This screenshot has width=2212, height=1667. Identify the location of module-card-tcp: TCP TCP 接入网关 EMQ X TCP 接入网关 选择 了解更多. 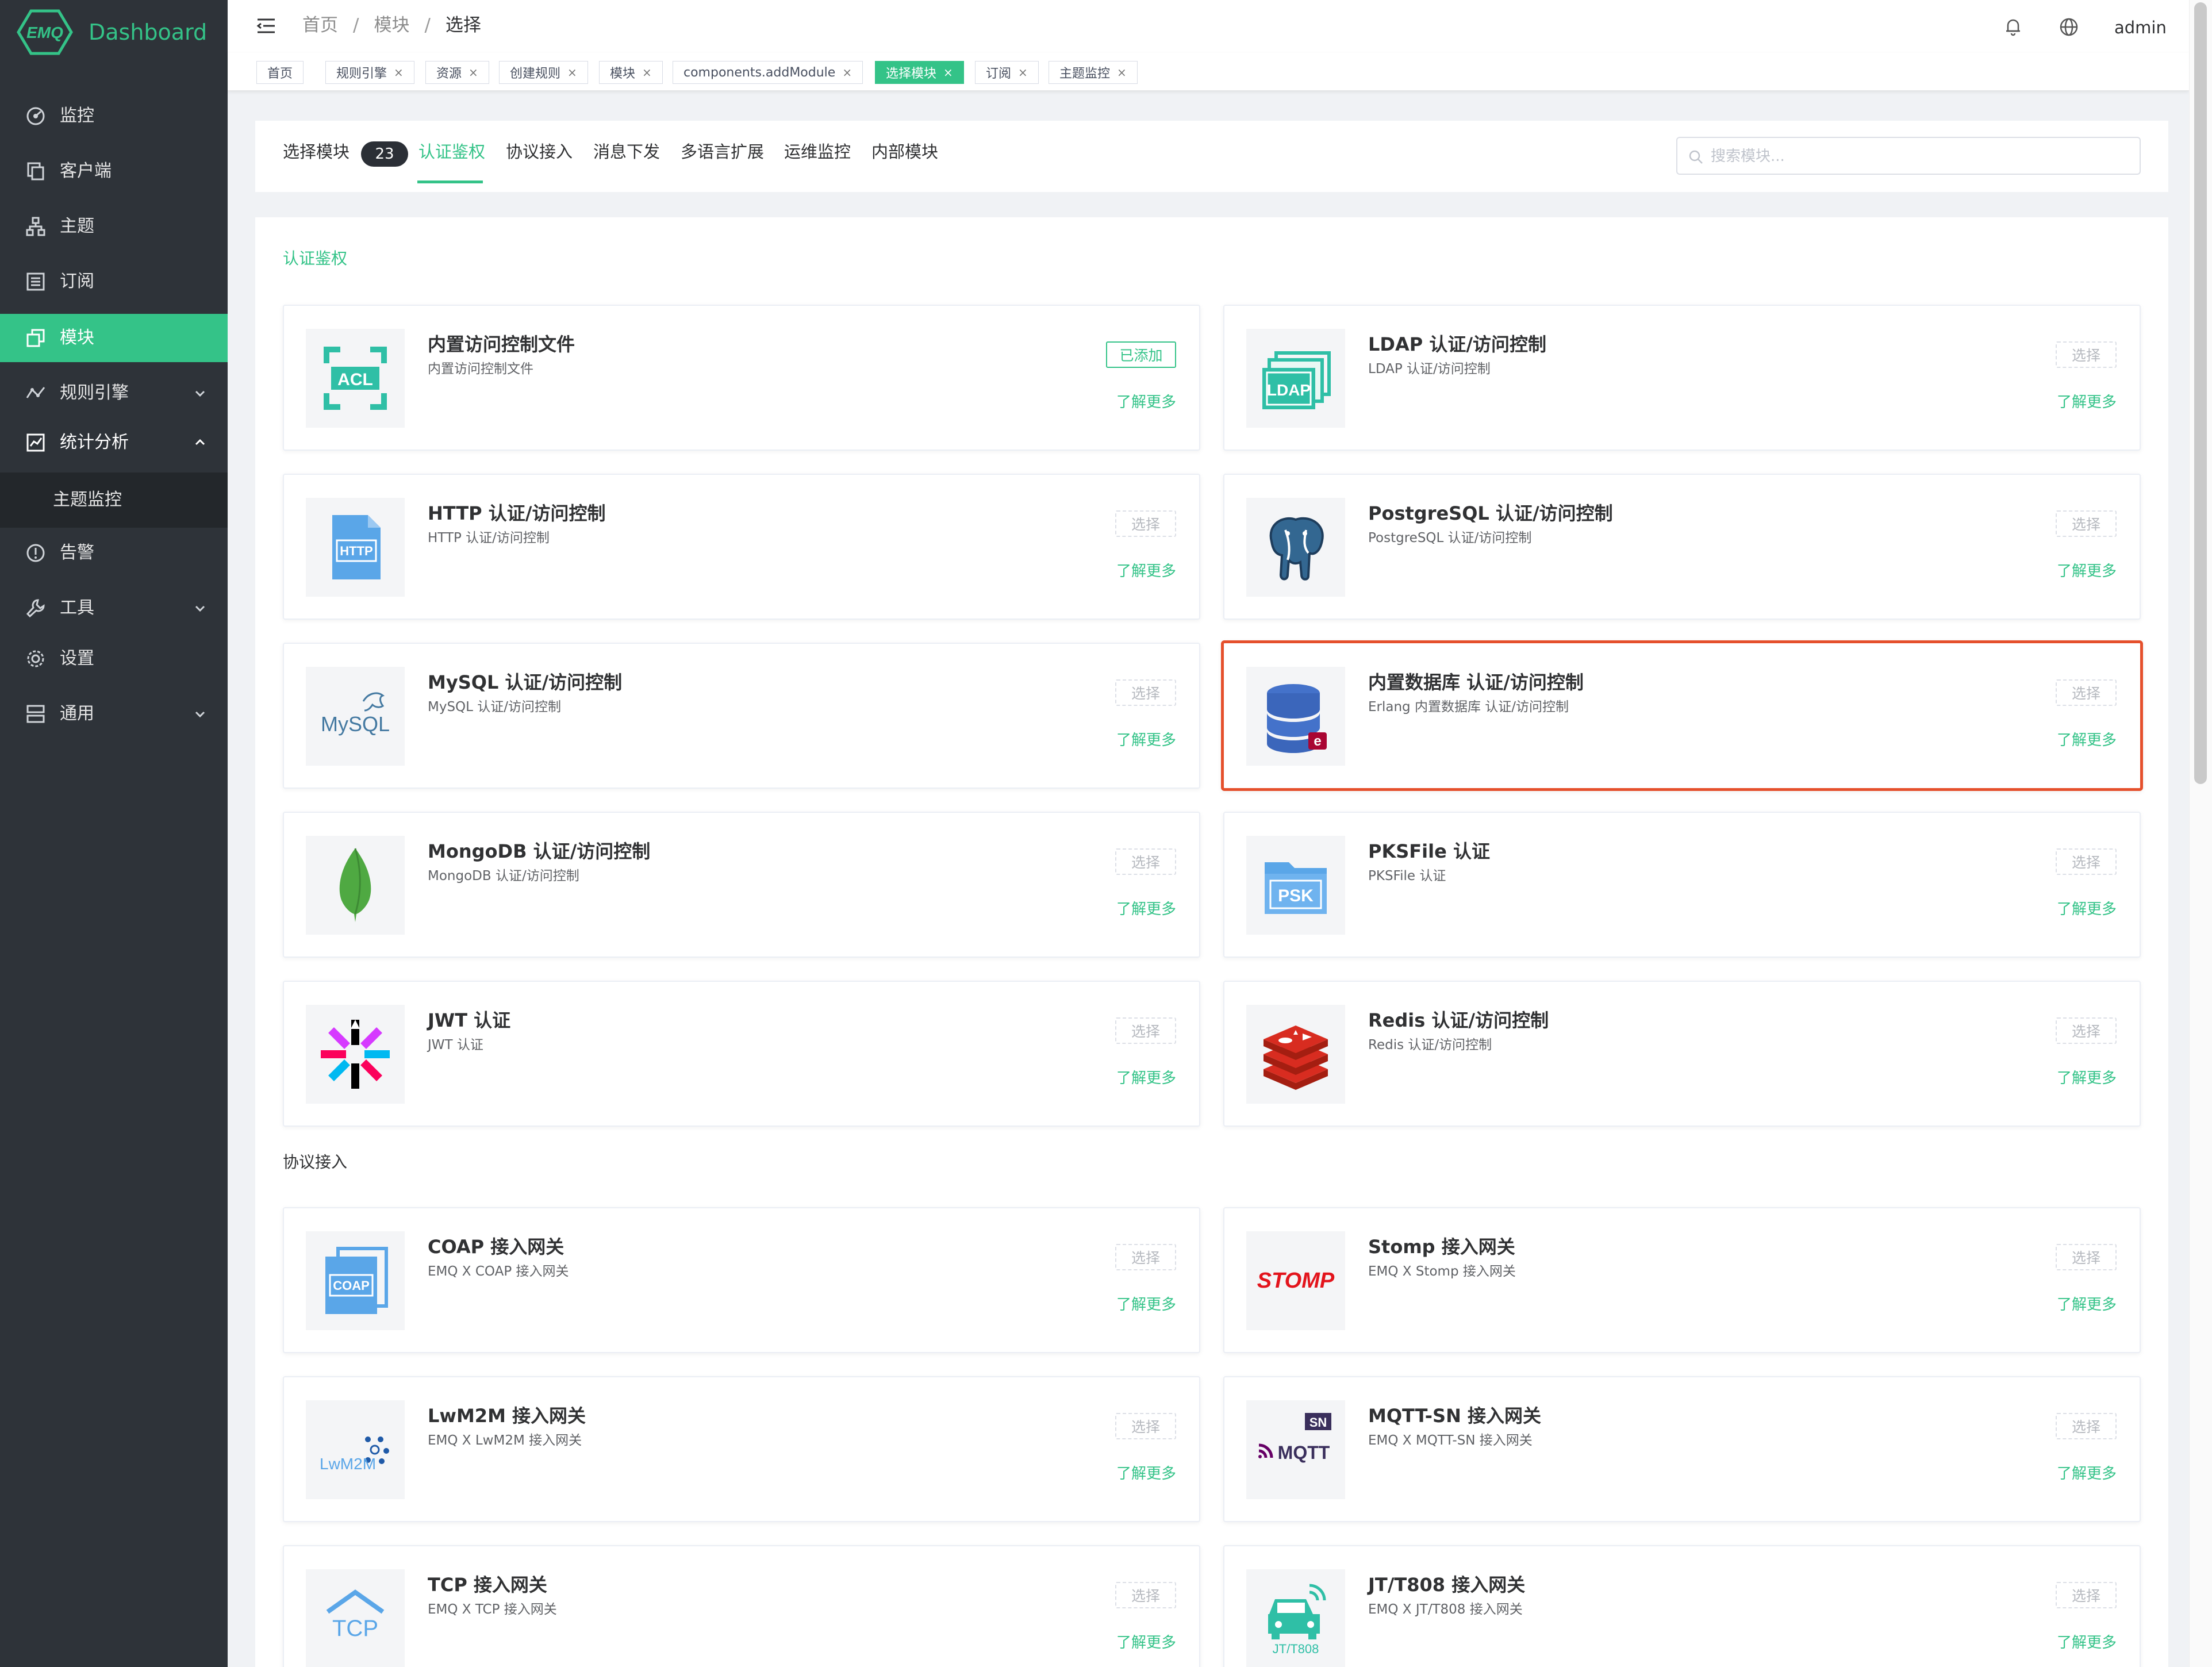
(741, 1606).